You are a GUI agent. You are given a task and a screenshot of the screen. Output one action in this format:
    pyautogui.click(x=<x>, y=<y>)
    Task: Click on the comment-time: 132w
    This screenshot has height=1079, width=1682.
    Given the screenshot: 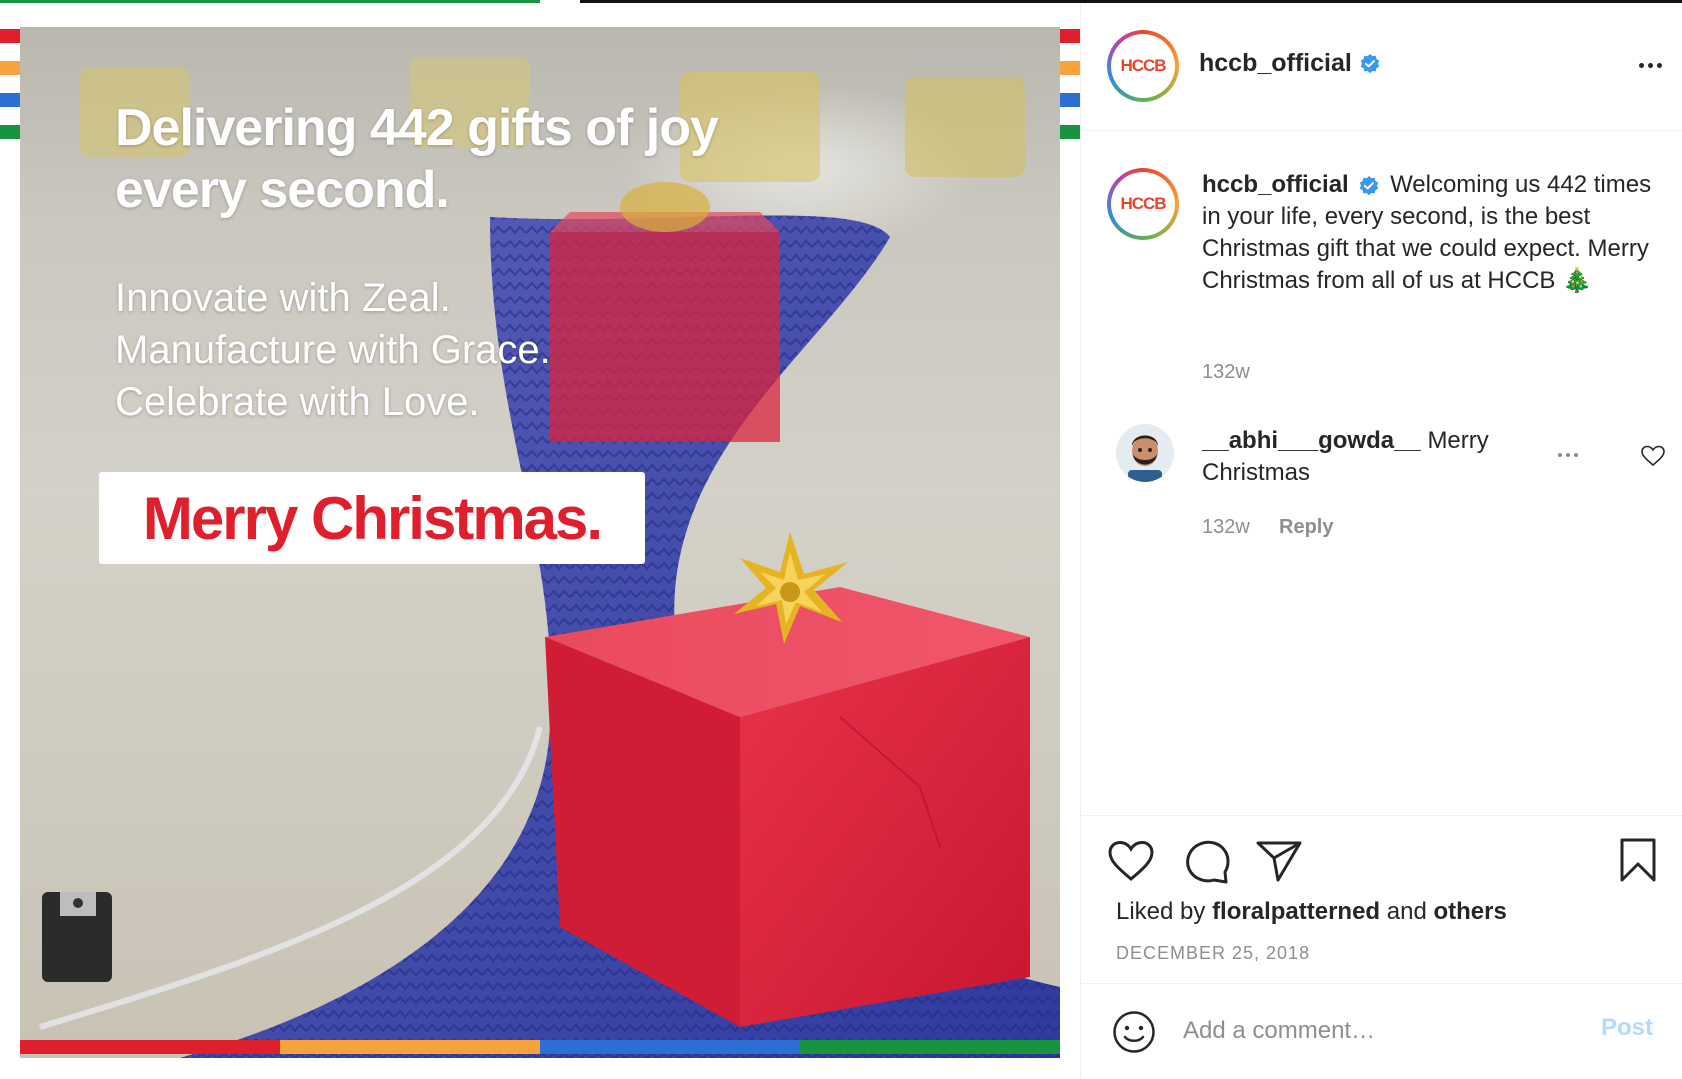 What is the action you would take?
    pyautogui.click(x=1226, y=527)
    